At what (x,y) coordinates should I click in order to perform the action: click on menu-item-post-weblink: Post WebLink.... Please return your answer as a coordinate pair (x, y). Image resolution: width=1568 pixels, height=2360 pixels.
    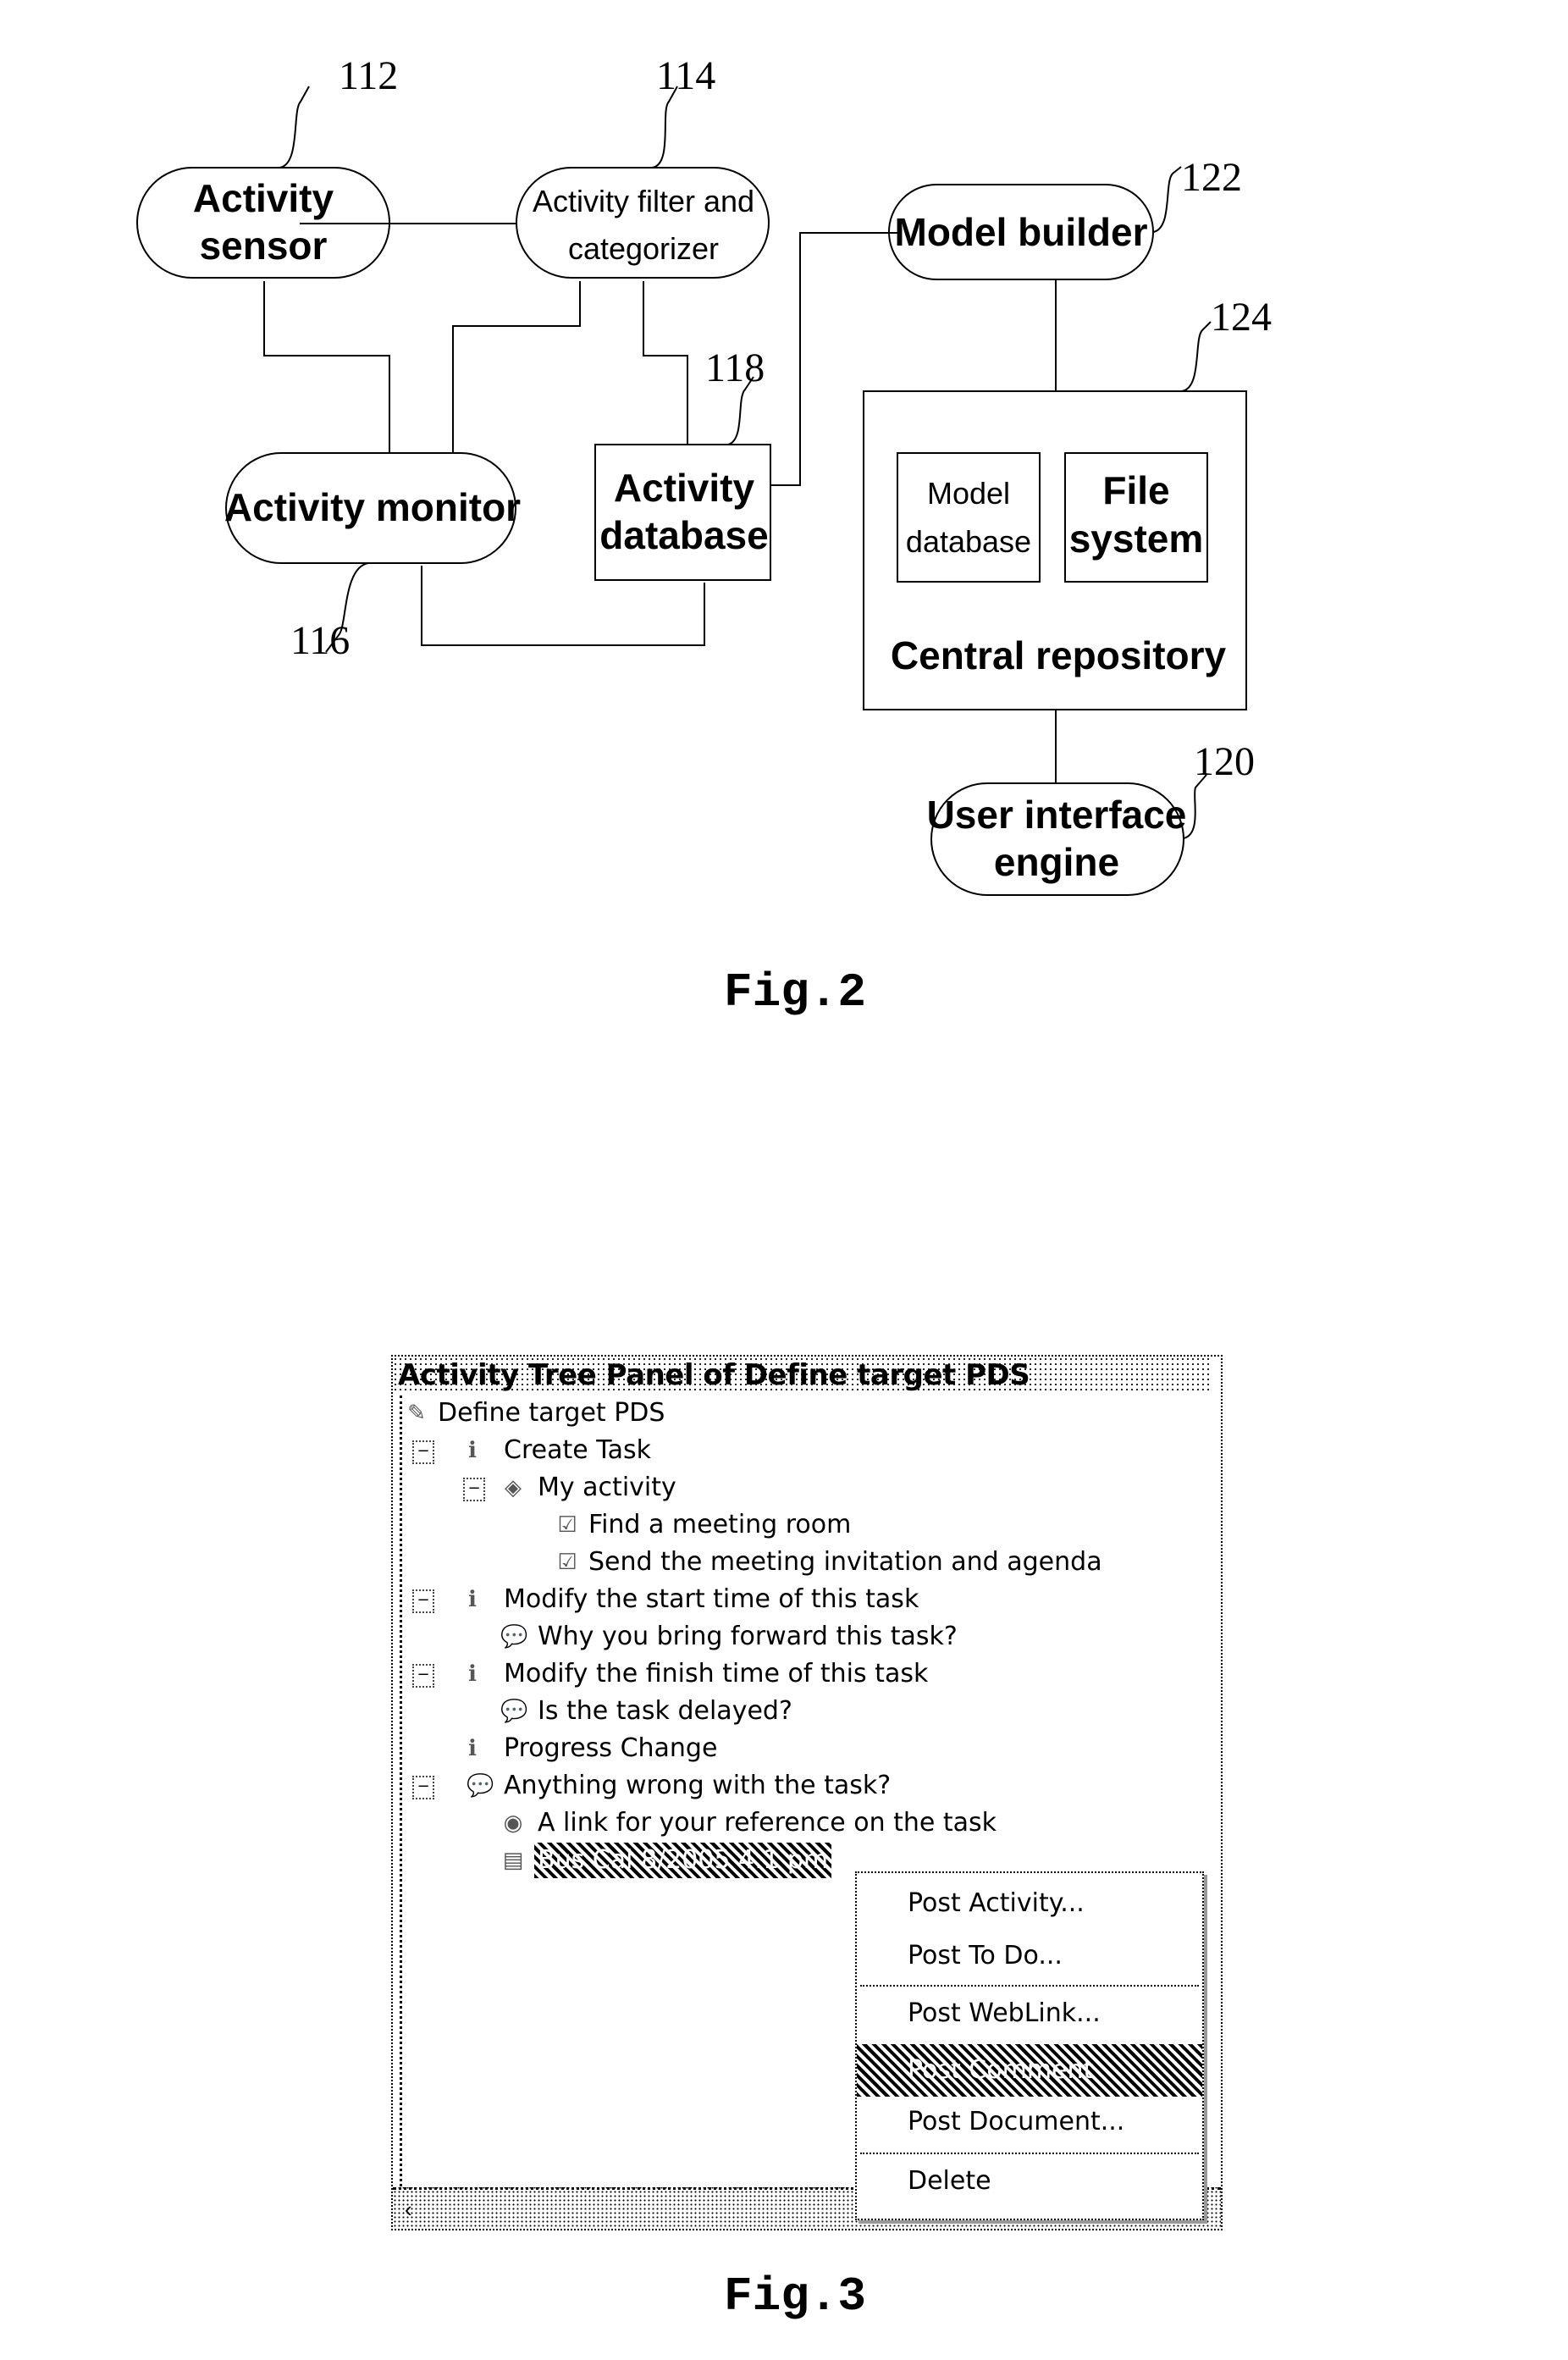
    Looking at the image, I should click on (1029, 2013).